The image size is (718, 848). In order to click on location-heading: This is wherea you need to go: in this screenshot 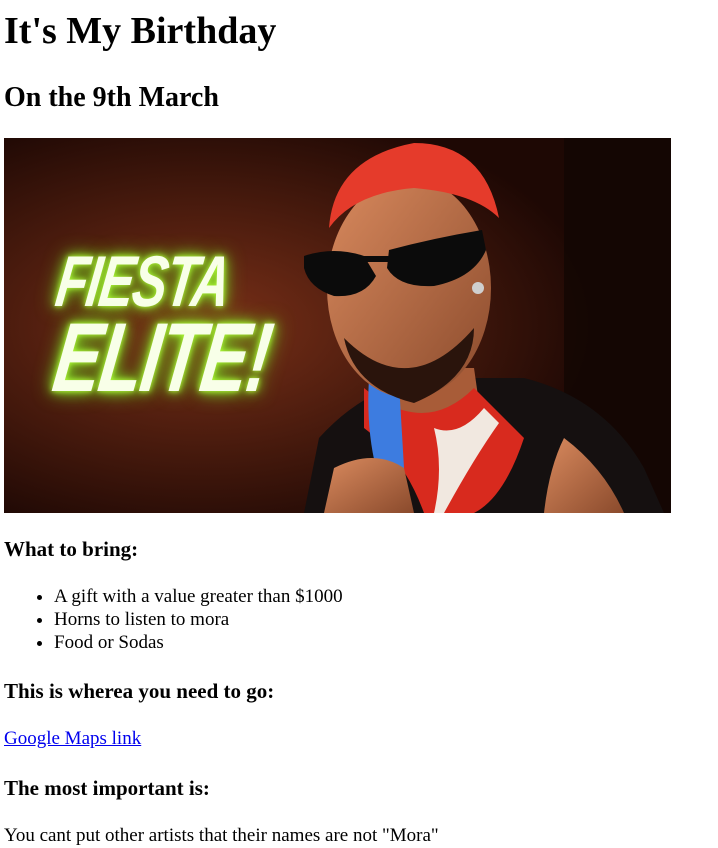, I will do `click(139, 691)`.